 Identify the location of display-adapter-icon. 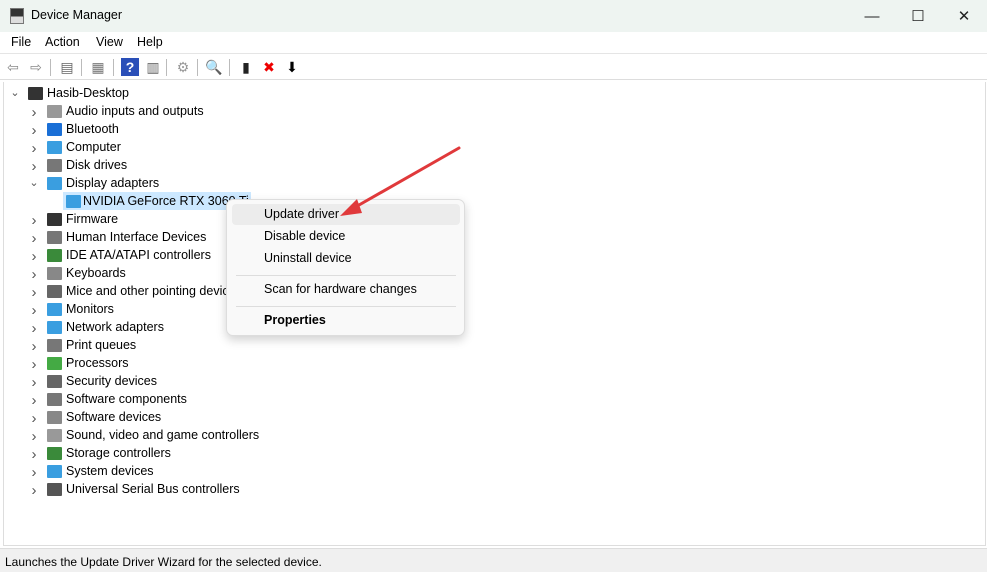
(73, 201).